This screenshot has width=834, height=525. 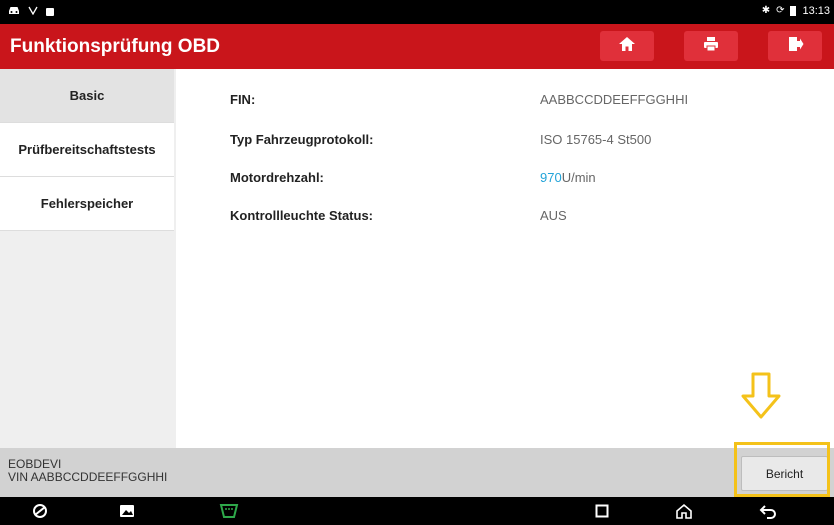 I want to click on car-icon, so click(x=14, y=12).